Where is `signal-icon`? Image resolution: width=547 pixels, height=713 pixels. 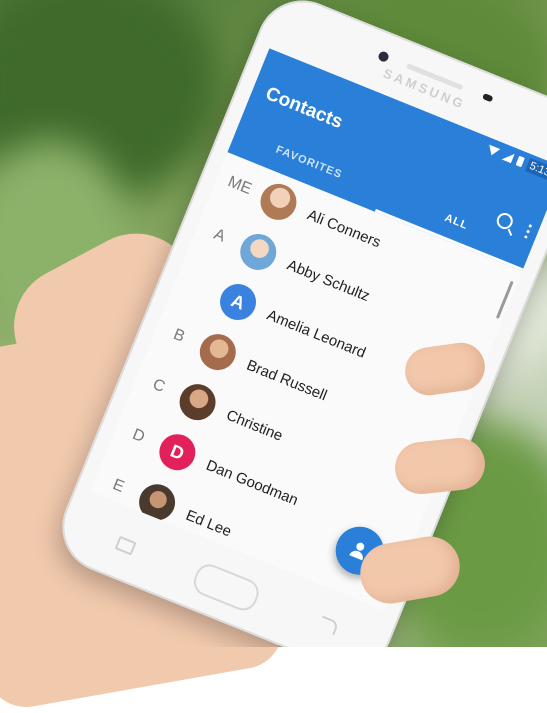
signal-icon is located at coordinates (508, 156).